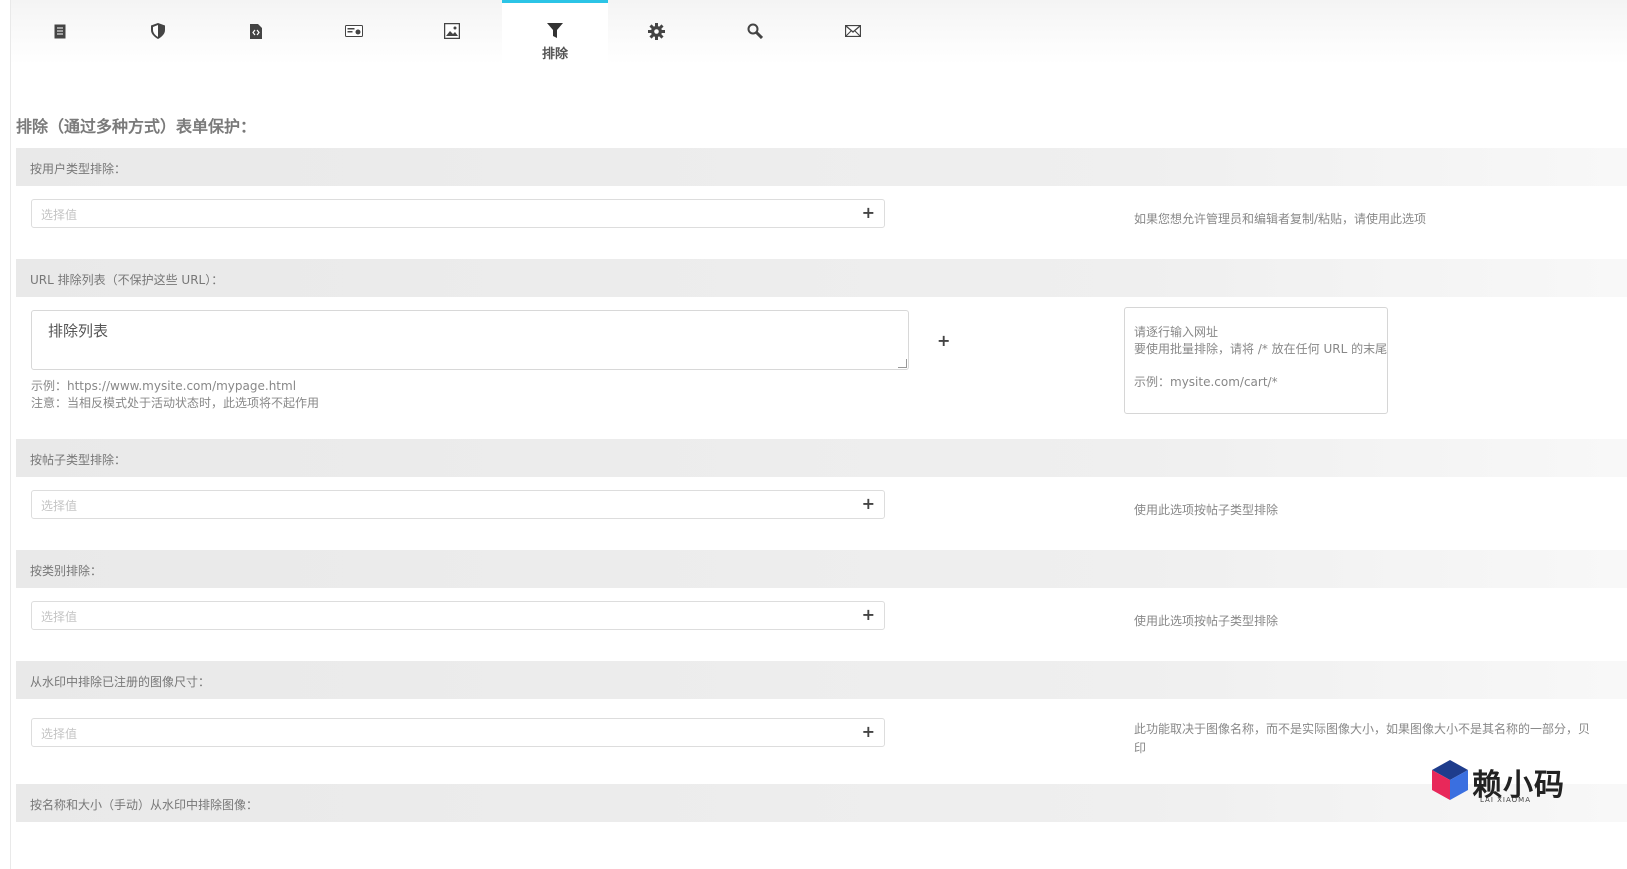  What do you see at coordinates (821, 458) in the screenshot?
I see `section-header-post-type: 按帖子类型排除：` at bounding box center [821, 458].